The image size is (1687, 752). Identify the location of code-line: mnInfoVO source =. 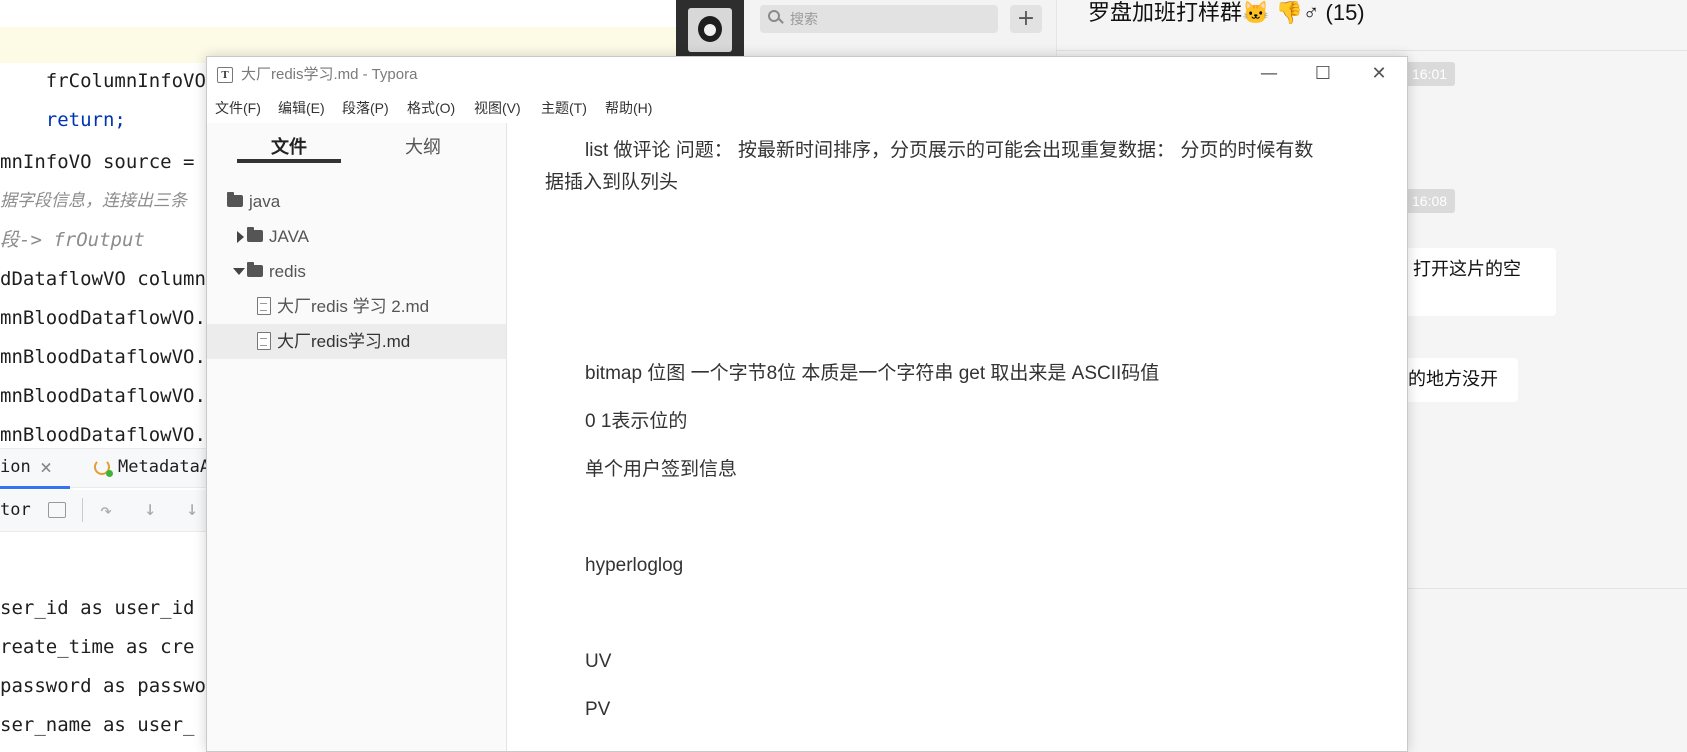
(97, 162).